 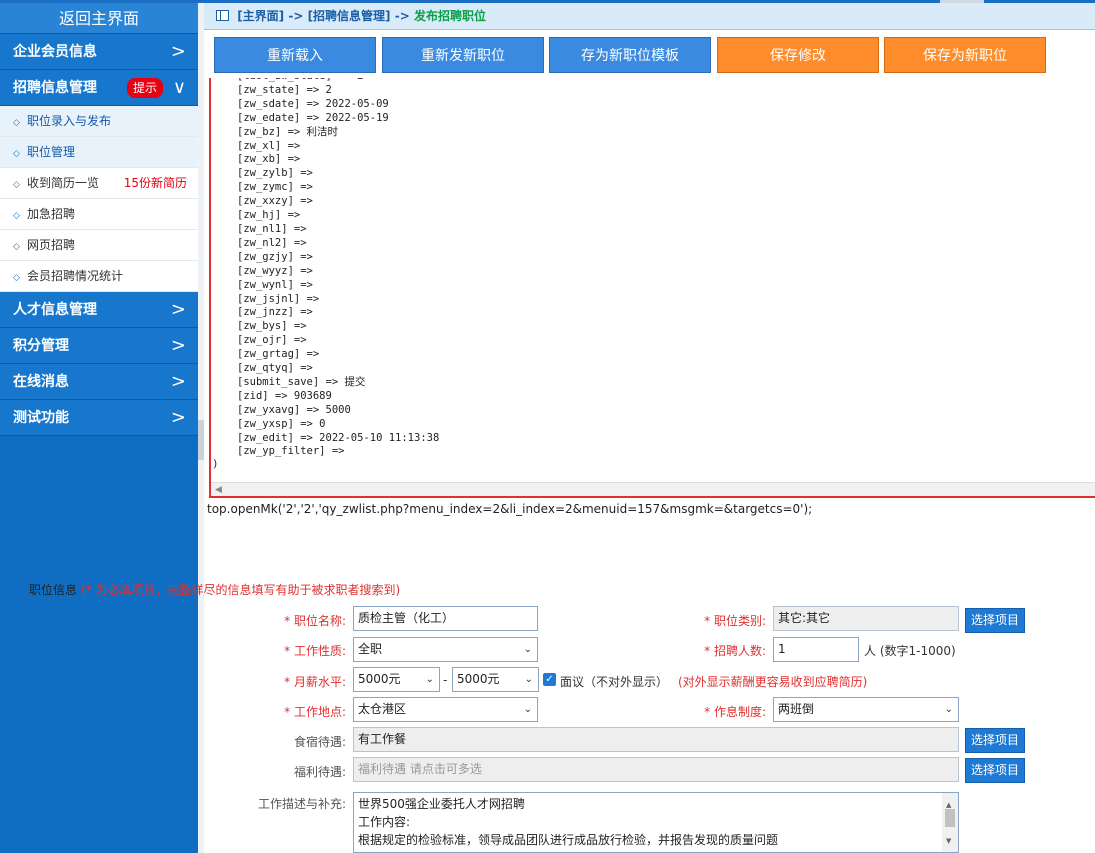 What do you see at coordinates (384, 822) in the screenshot?
I see `description-line: 工作内容:` at bounding box center [384, 822].